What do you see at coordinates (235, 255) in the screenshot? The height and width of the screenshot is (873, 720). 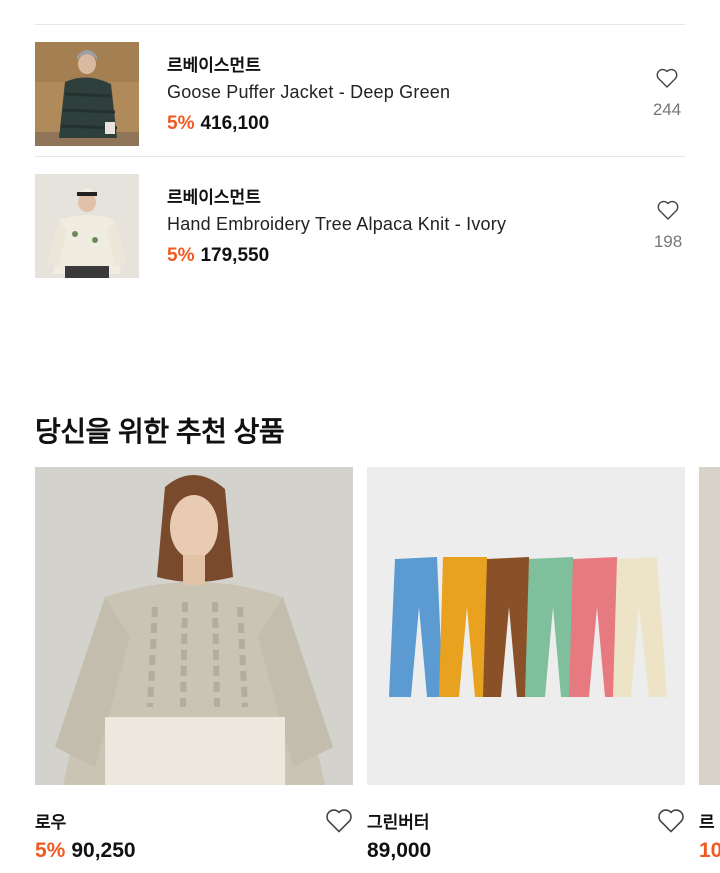 I see `product-price: 179,550` at bounding box center [235, 255].